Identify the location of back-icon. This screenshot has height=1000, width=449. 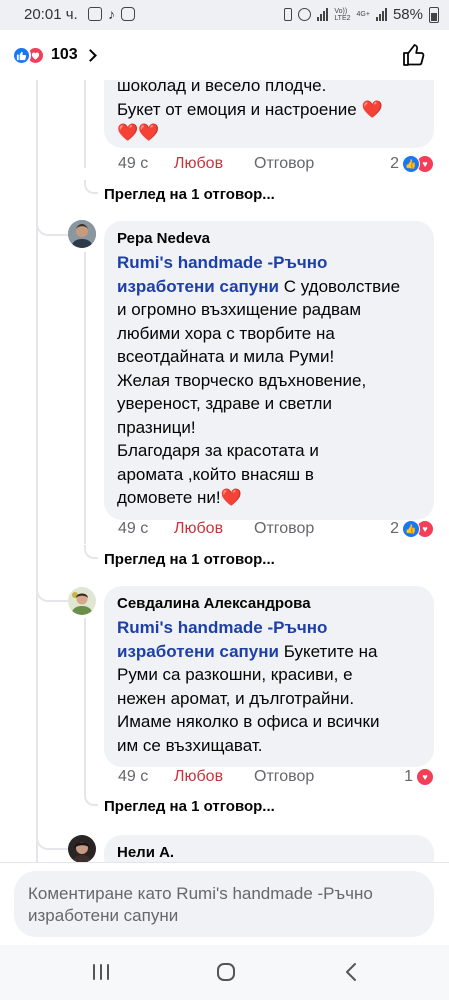
(351, 972).